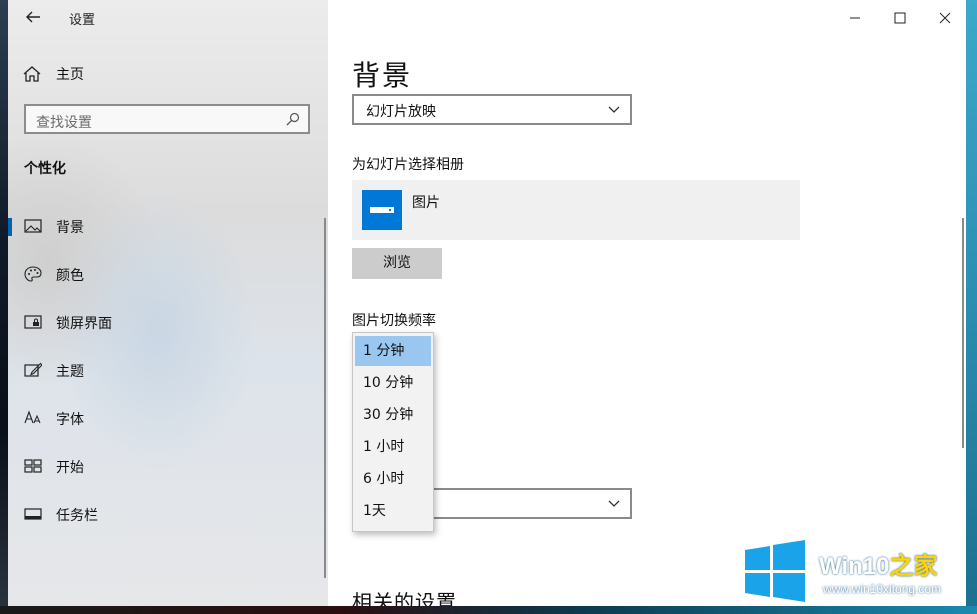 This screenshot has width=977, height=614. What do you see at coordinates (488, 610) in the screenshot?
I see `desktop-bottom-edge` at bounding box center [488, 610].